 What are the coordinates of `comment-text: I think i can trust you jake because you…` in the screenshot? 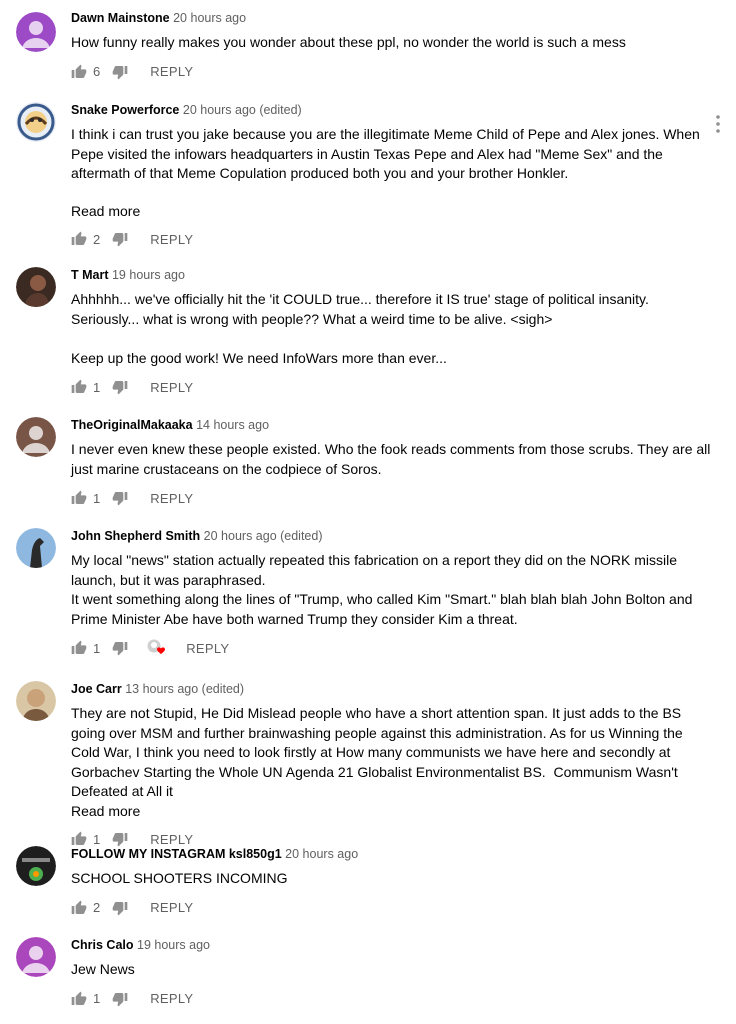 It's located at (387, 153).